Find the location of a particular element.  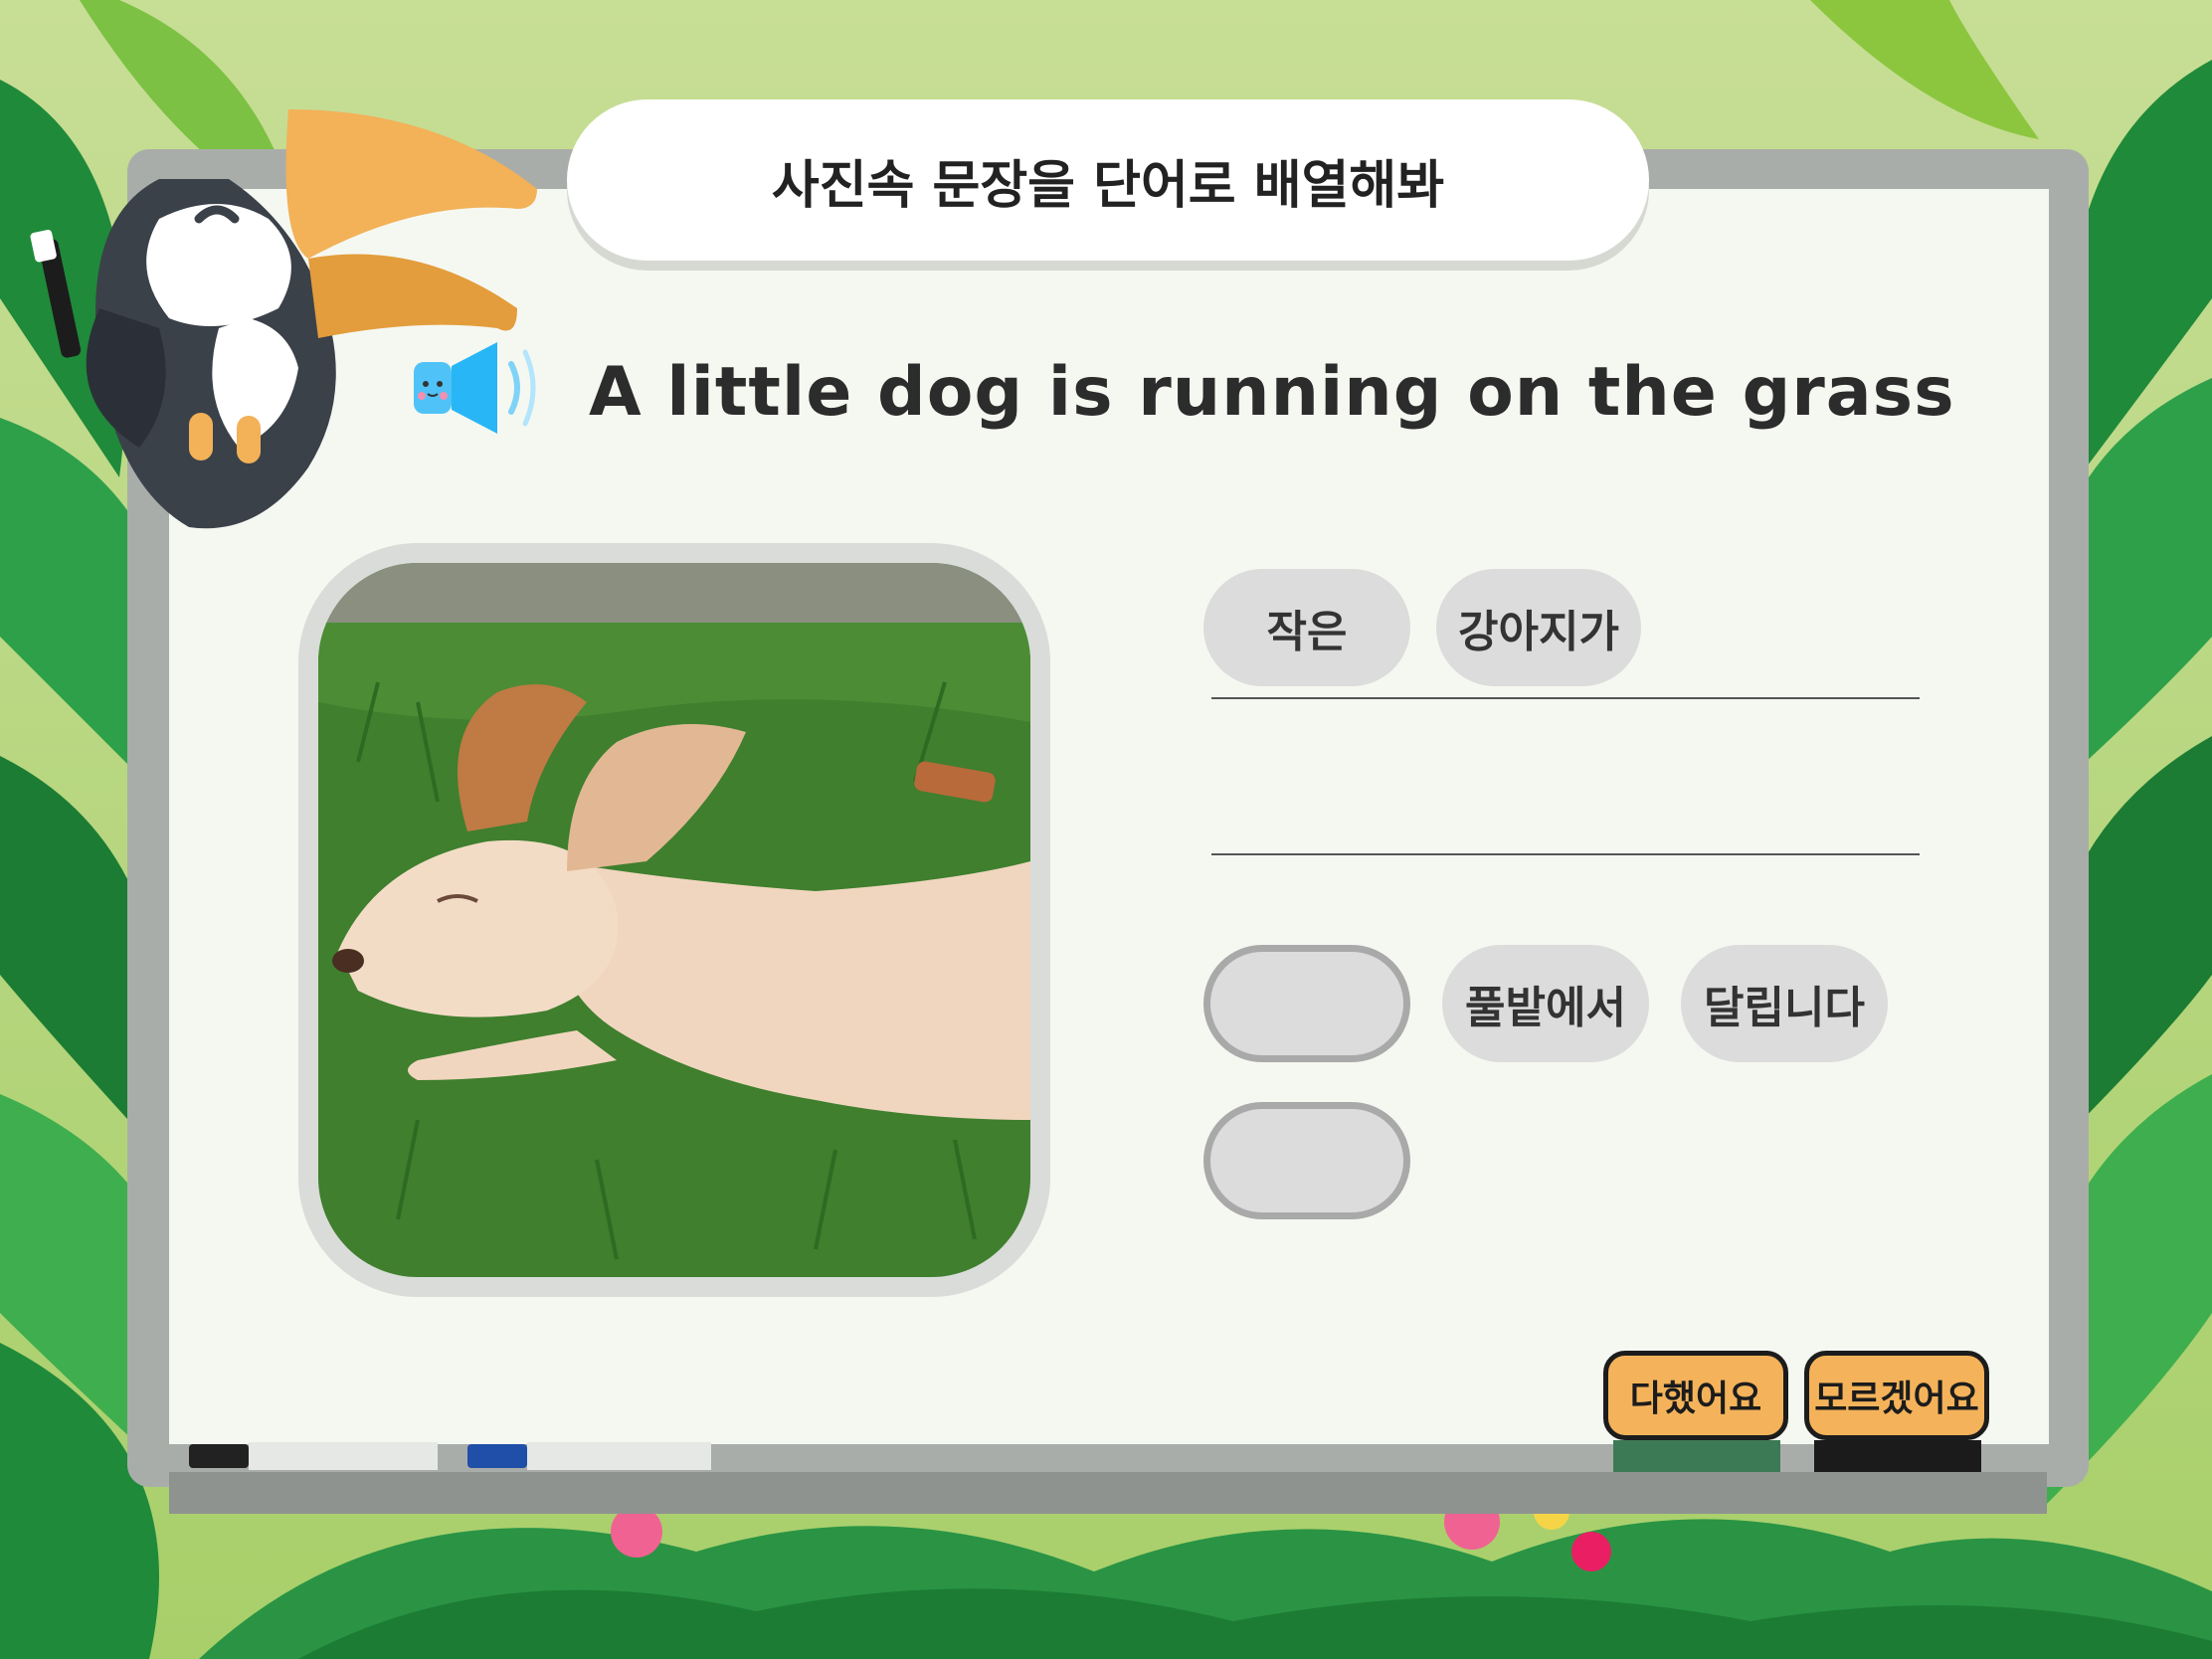

answer-chip-1: 작은 is located at coordinates (1306, 627).